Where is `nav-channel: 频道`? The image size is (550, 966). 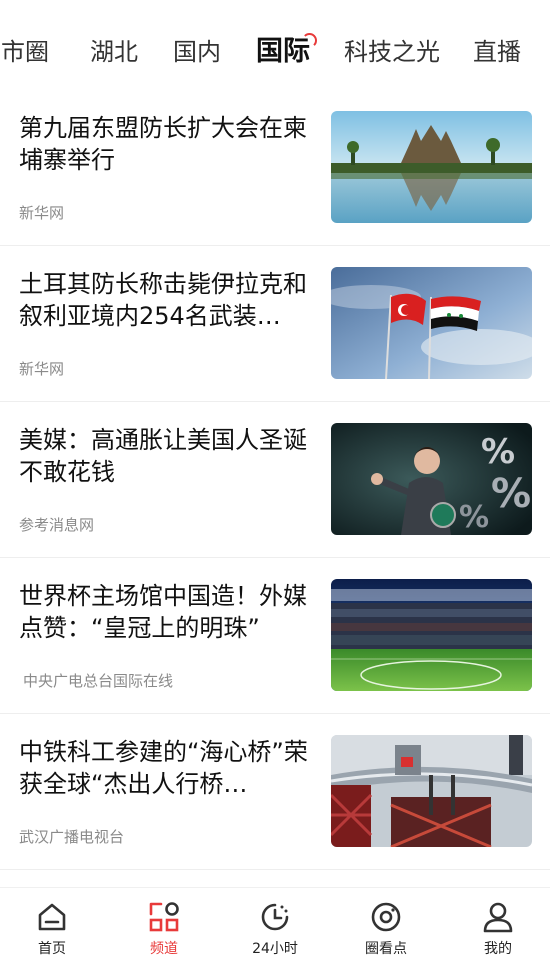 nav-channel: 频道 is located at coordinates (164, 930).